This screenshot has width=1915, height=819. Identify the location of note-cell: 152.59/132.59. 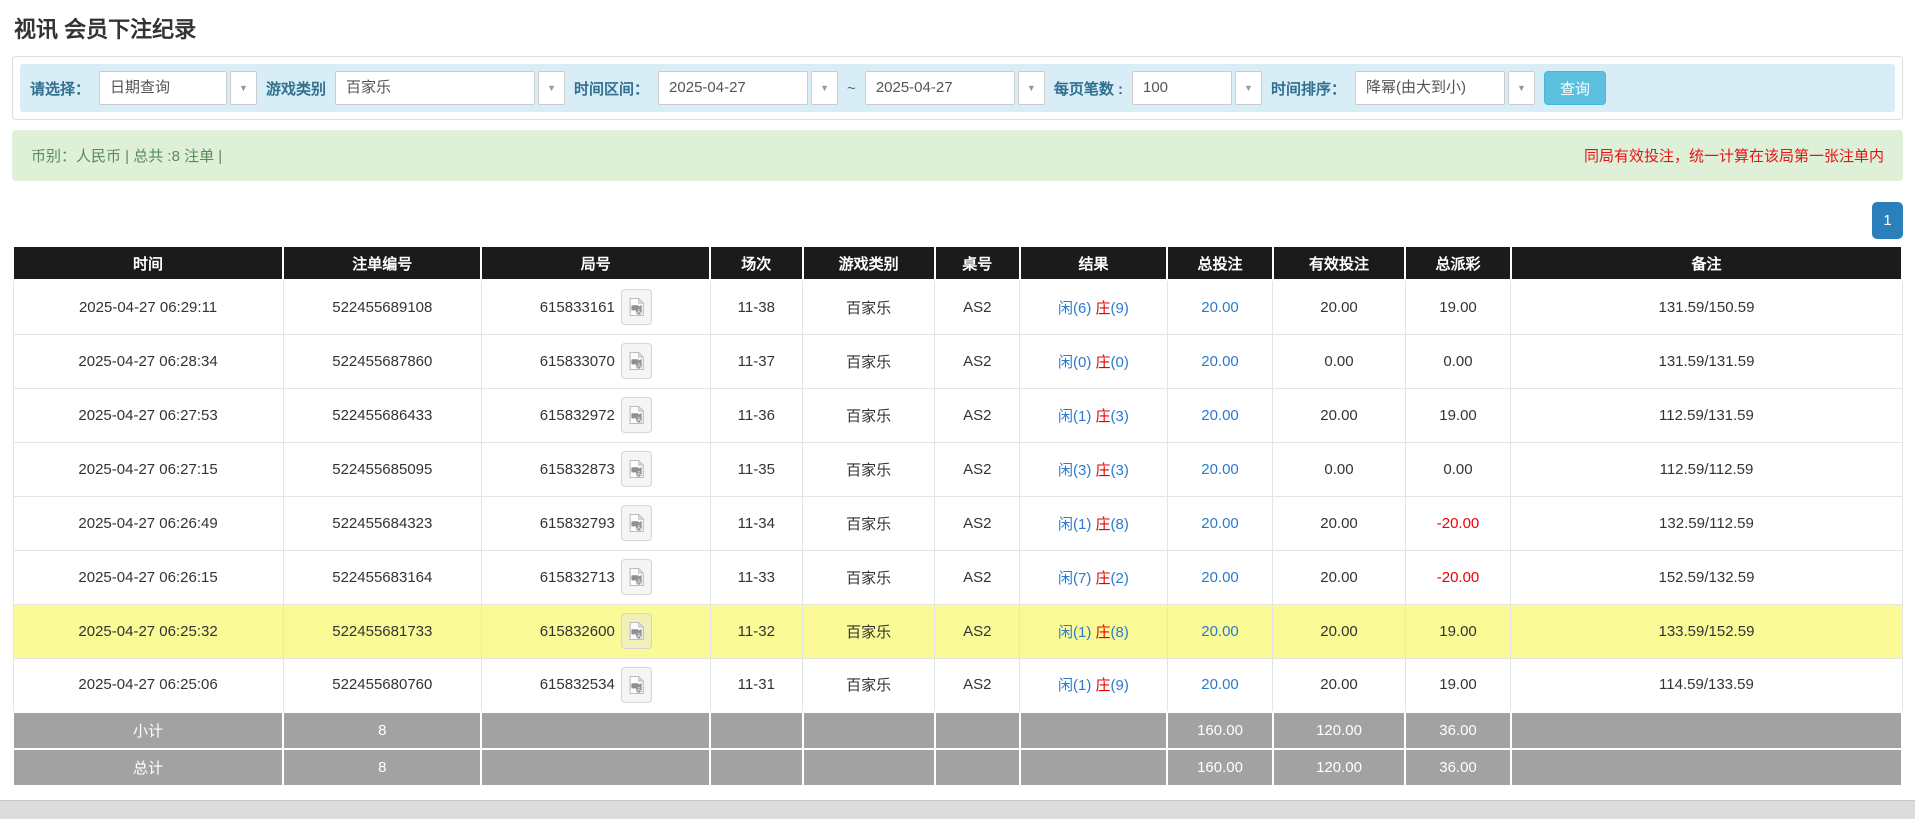
(1706, 577).